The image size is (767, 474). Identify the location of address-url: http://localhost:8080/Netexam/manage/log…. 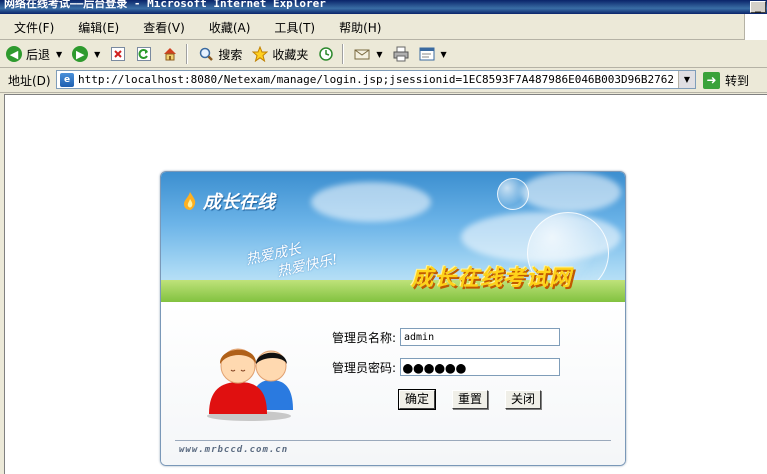
(378, 79).